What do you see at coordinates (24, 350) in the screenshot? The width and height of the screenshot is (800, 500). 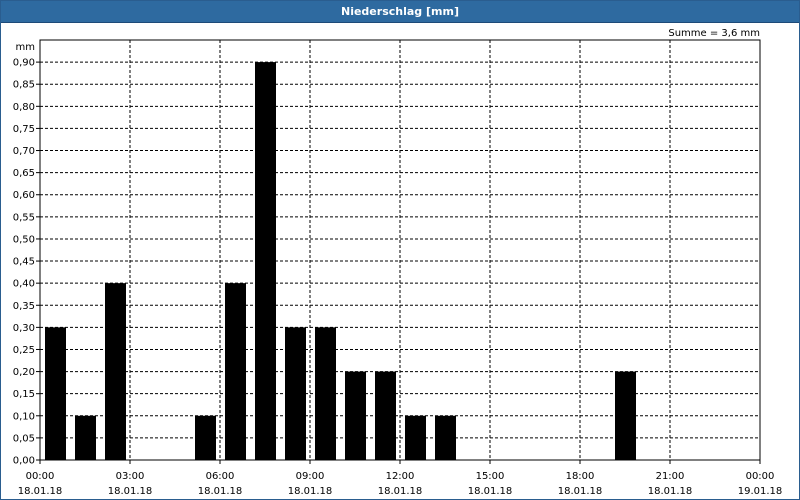 I see `y-tick-label: 0,25` at bounding box center [24, 350].